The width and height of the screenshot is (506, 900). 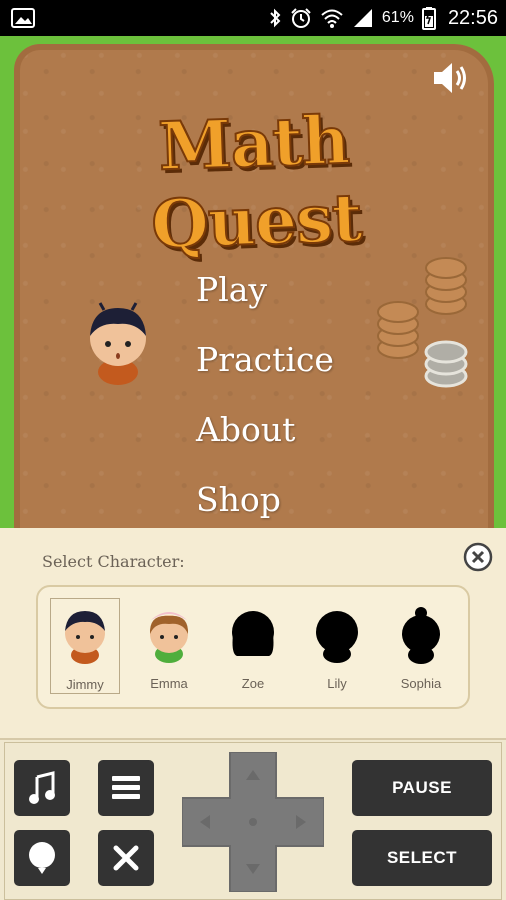 What do you see at coordinates (265, 429) in the screenshot?
I see `menu-about: About` at bounding box center [265, 429].